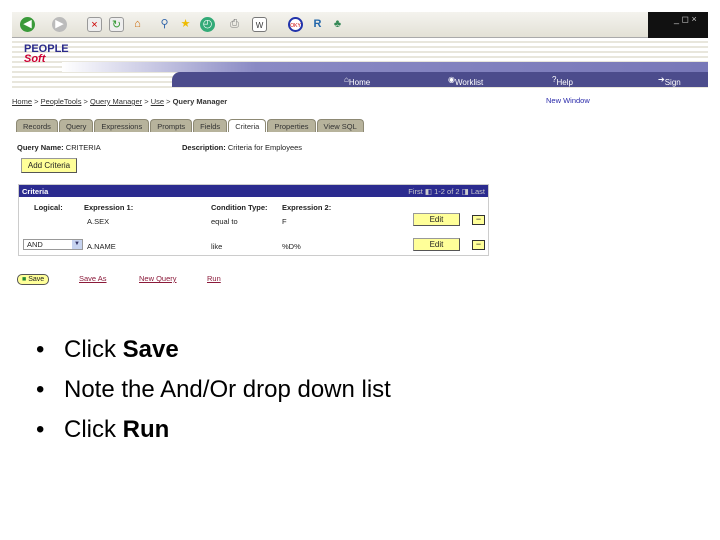 The width and height of the screenshot is (720, 540). Describe the element at coordinates (109, 207) in the screenshot. I see `col-expression1: Expression 1:` at that location.